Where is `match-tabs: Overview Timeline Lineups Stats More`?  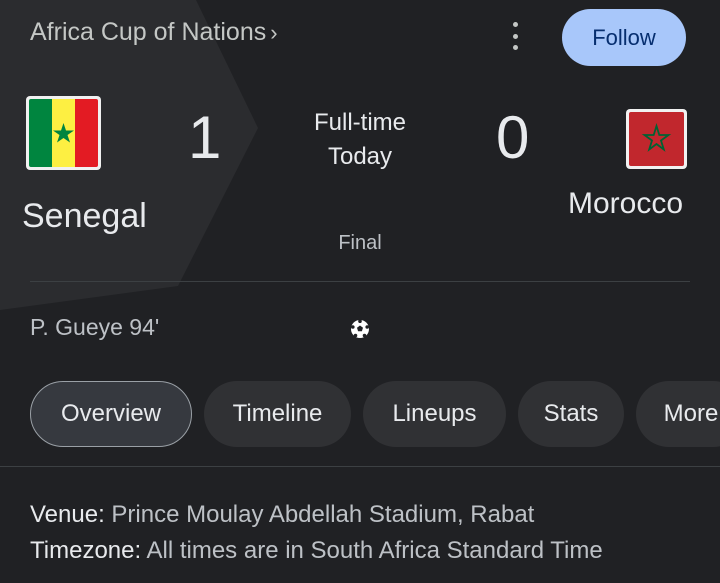
match-tabs: Overview Timeline Lineups Stats More is located at coordinates (375, 414).